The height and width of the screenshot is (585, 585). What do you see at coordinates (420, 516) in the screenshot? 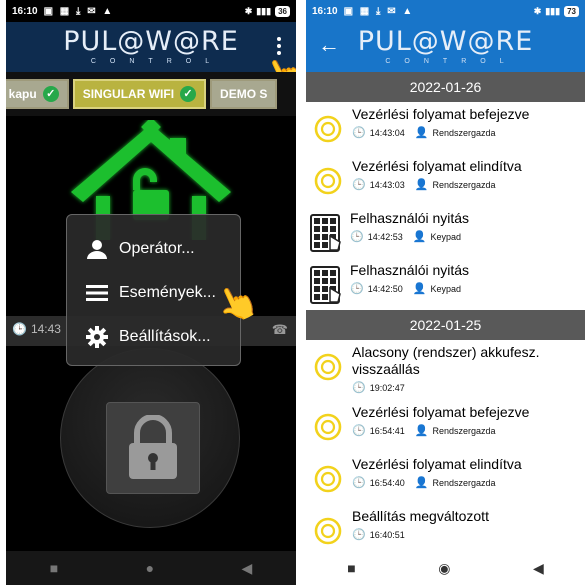
I see `event-title: Beállítás megváltozott` at bounding box center [420, 516].